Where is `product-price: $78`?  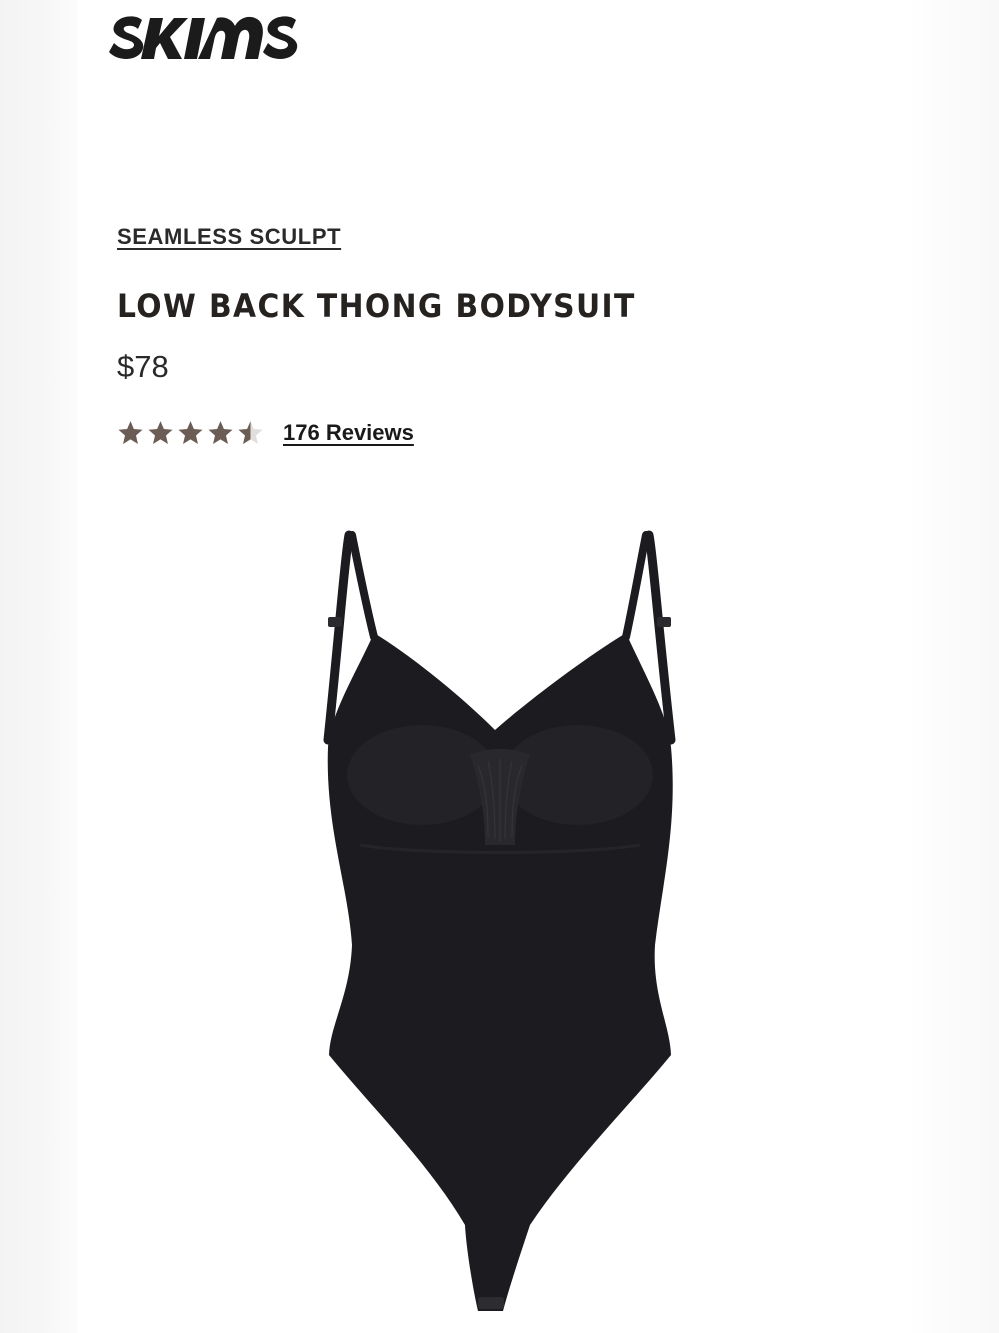
product-price: $78 is located at coordinates (143, 366).